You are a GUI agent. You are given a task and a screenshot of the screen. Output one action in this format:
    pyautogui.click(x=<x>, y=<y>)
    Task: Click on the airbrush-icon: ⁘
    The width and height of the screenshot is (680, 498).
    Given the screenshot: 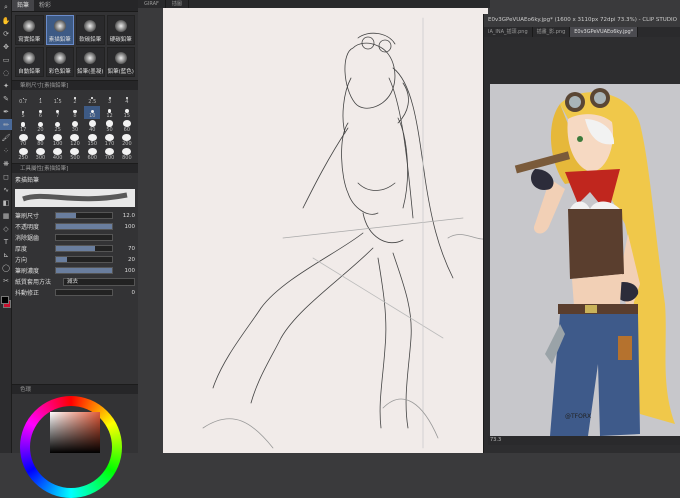 What is the action you would take?
    pyautogui.click(x=6, y=150)
    